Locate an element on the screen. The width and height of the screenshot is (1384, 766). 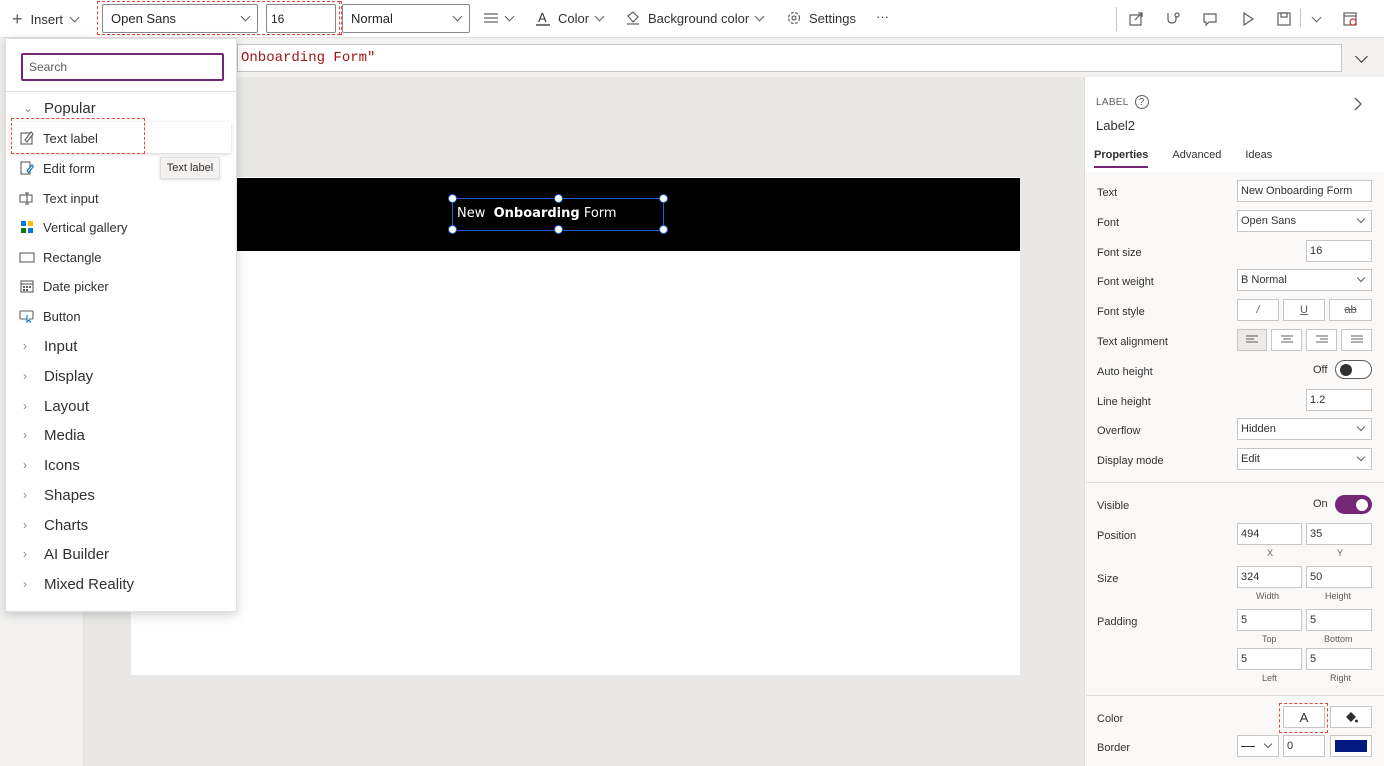
category-label: Layout is located at coordinates (67, 406).